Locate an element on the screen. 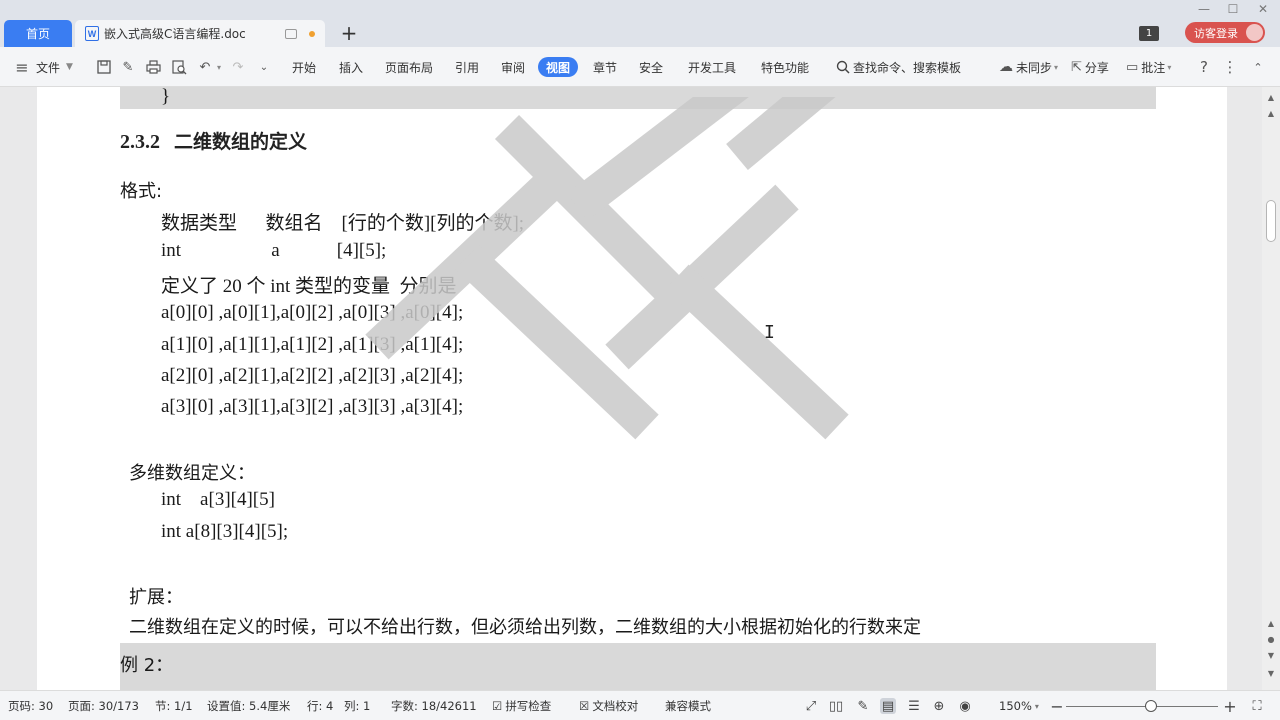 This screenshot has width=1280, height=720. close-button: ✕ is located at coordinates (1263, 9).